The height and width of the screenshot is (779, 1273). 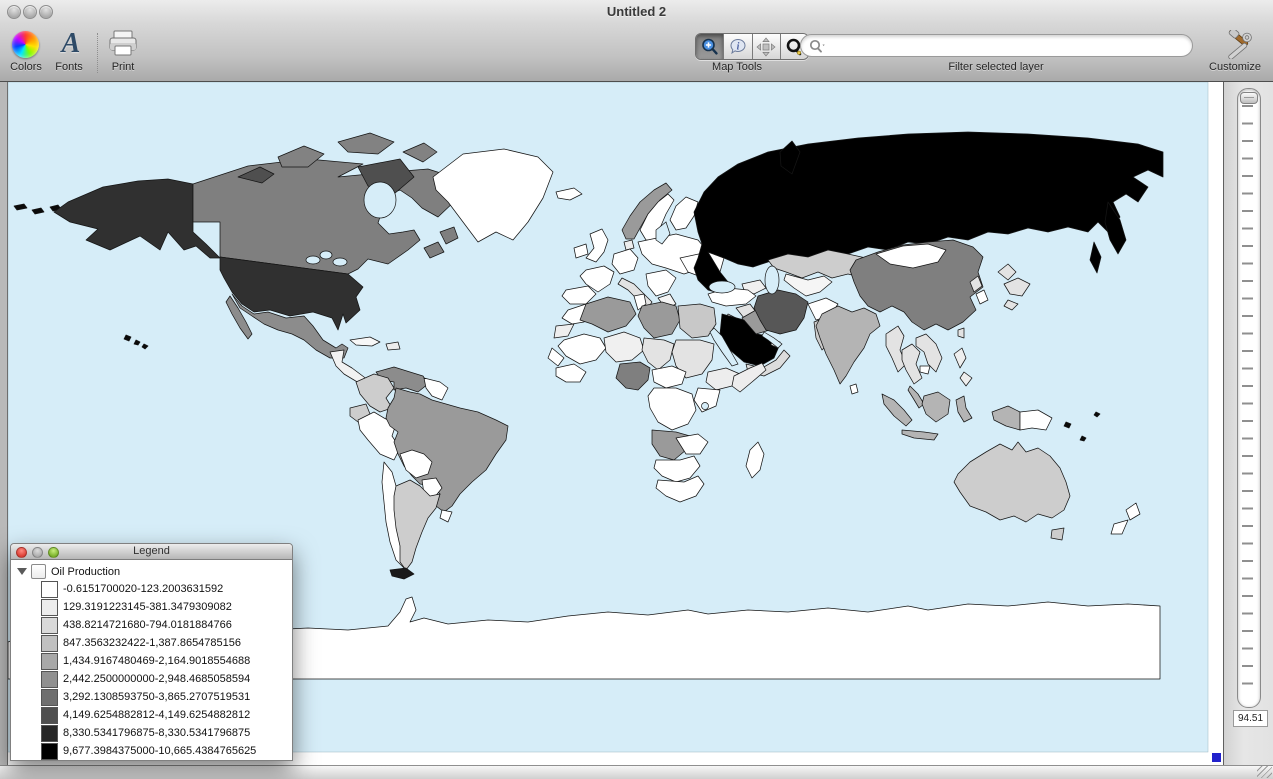 What do you see at coordinates (1240, 44) in the screenshot?
I see `customize-tools-icon` at bounding box center [1240, 44].